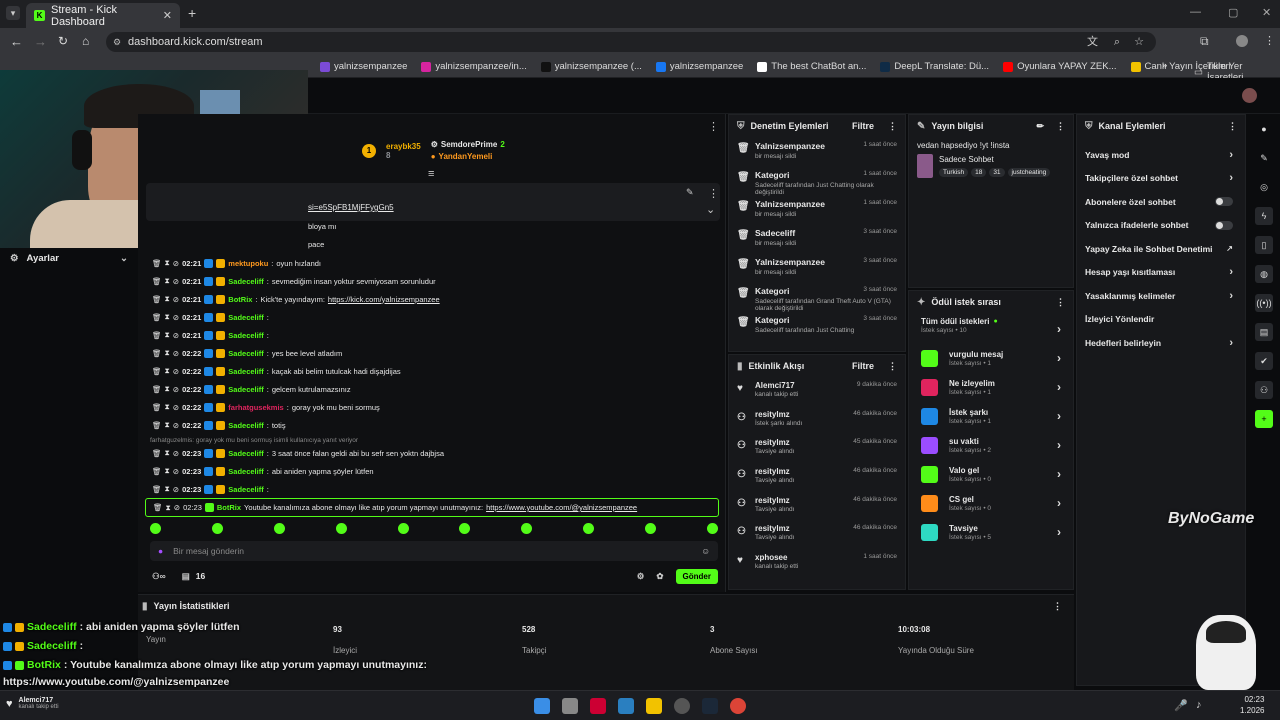 The height and width of the screenshot is (720, 1280). I want to click on chat-settings-icon: ⚙, so click(641, 576).